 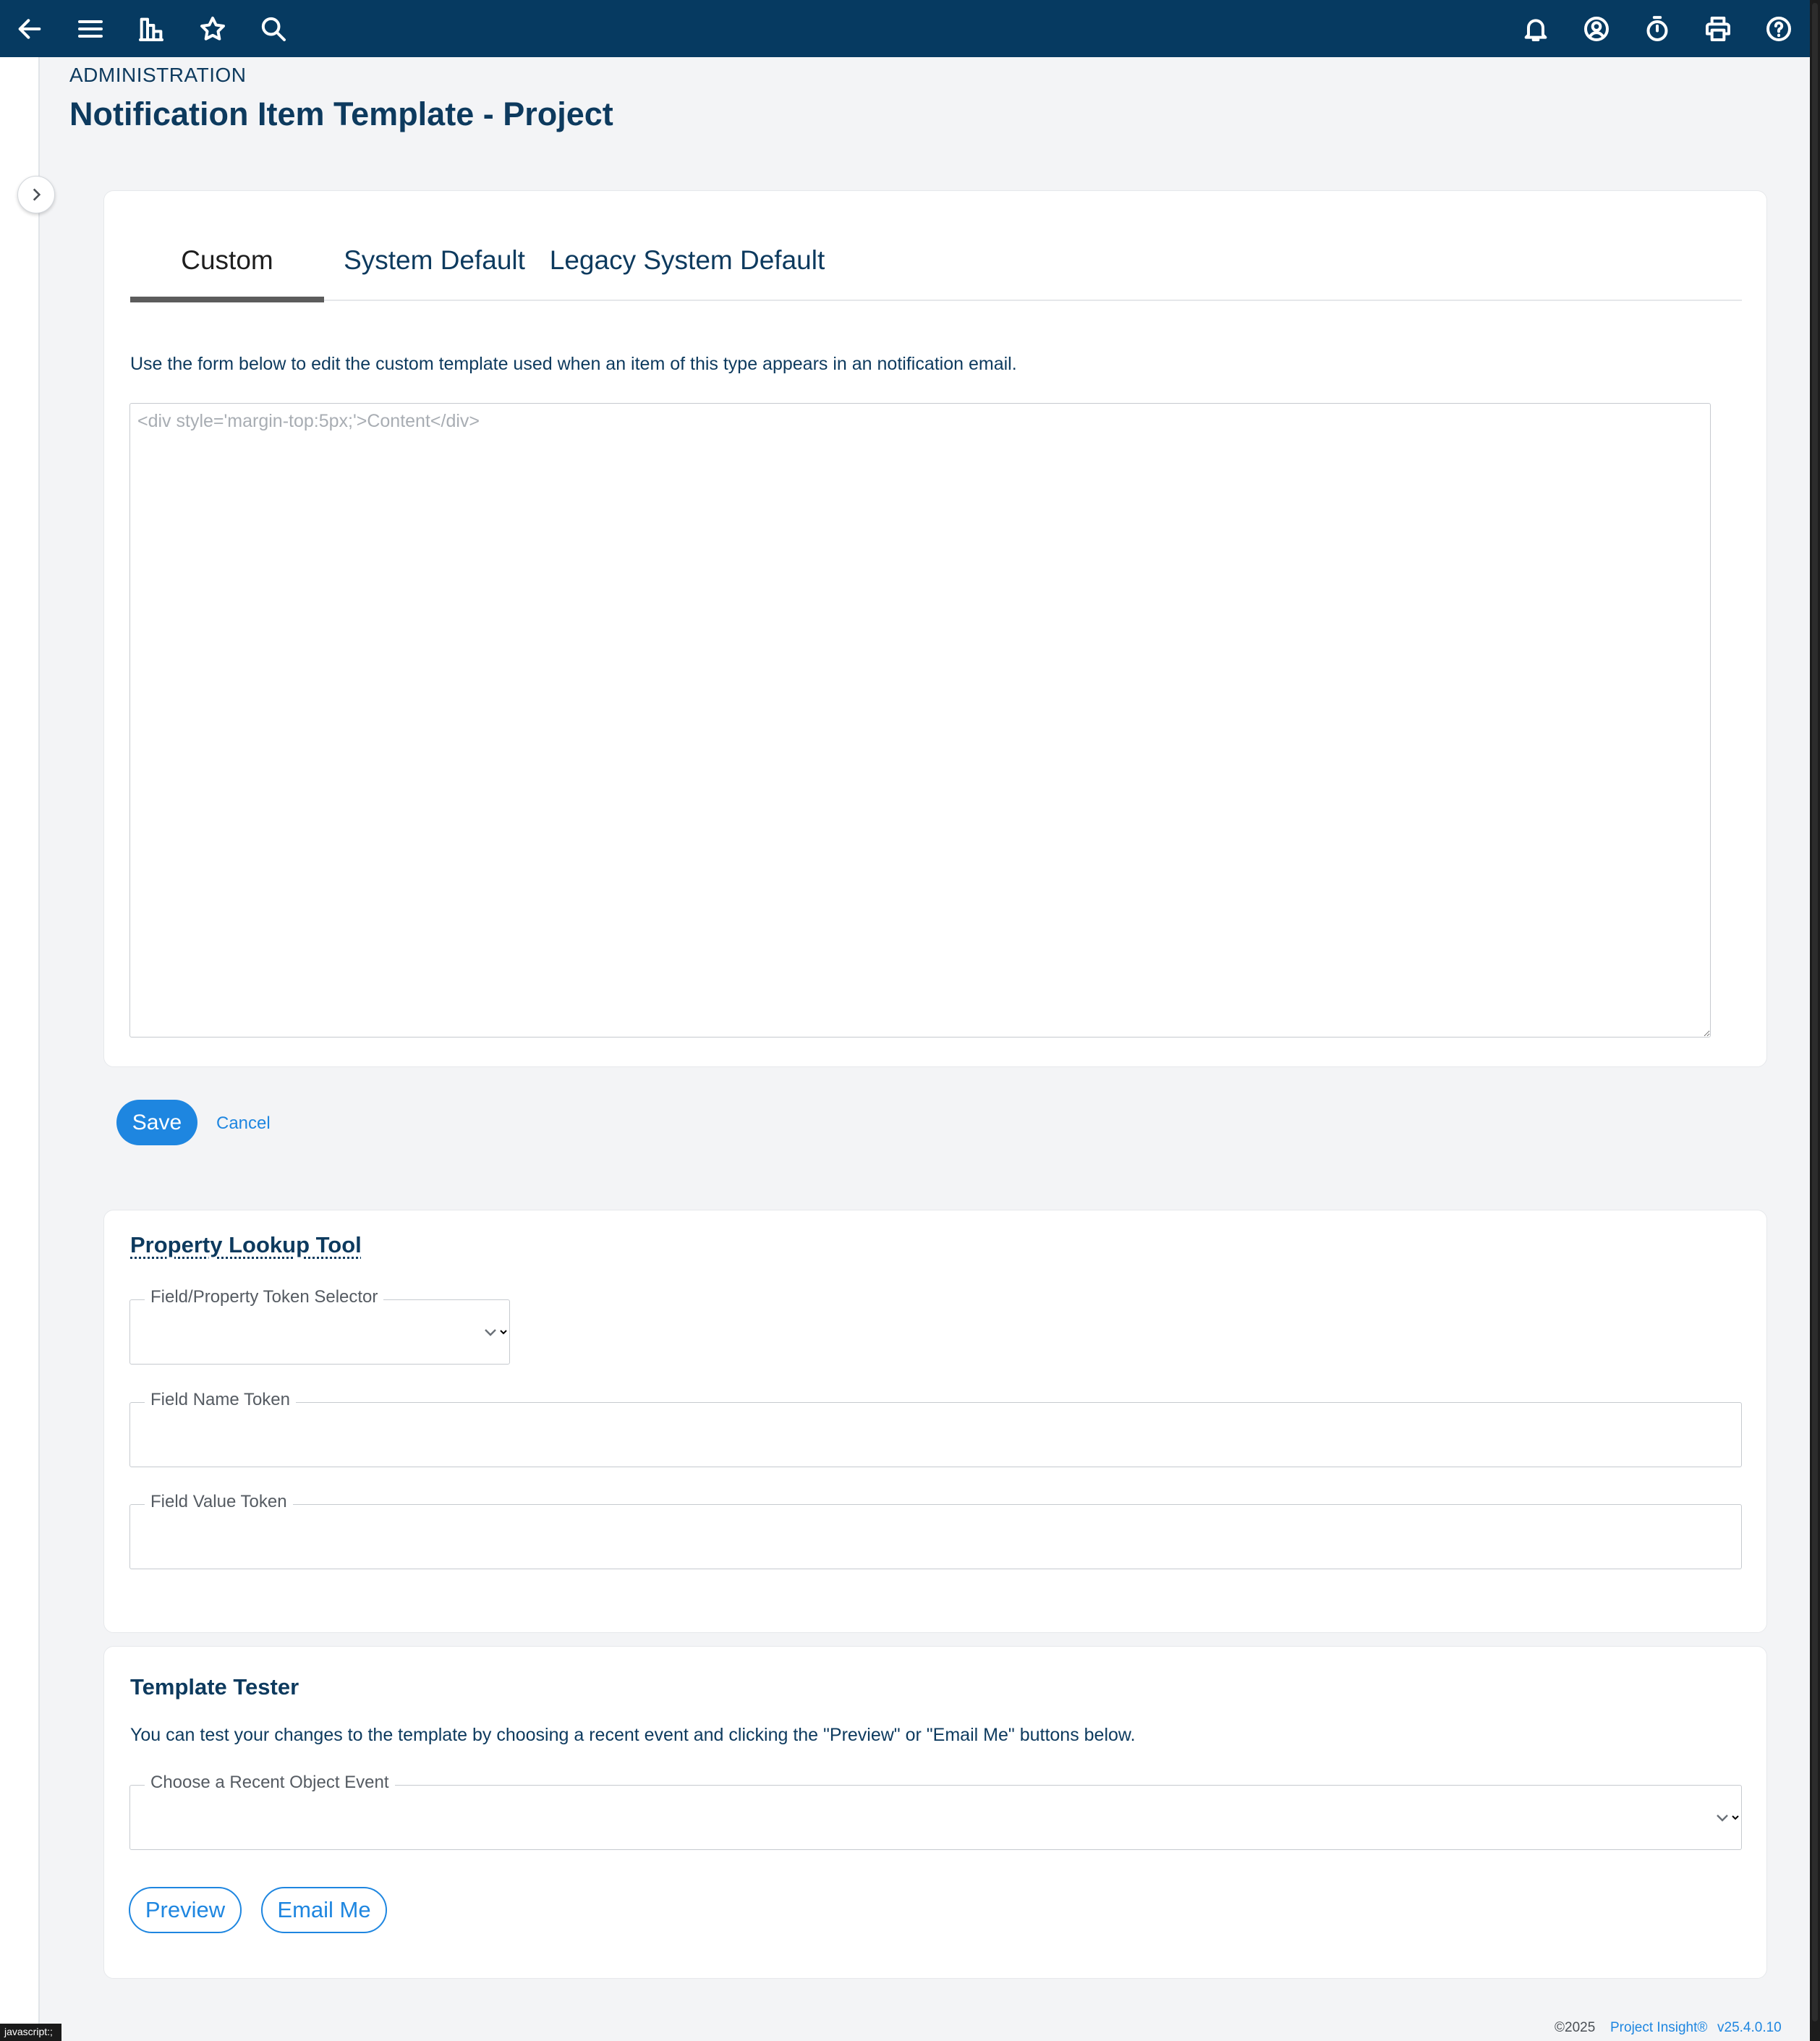 I want to click on bell-icon, so click(x=1536, y=29).